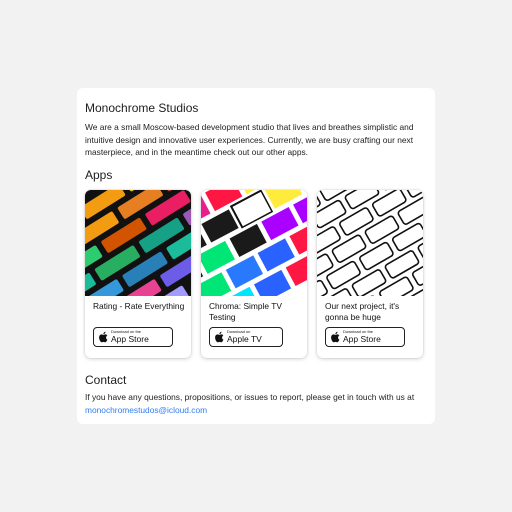  Describe the element at coordinates (362, 311) in the screenshot. I see `app-name: Our next project, it's gonna be huge` at that location.